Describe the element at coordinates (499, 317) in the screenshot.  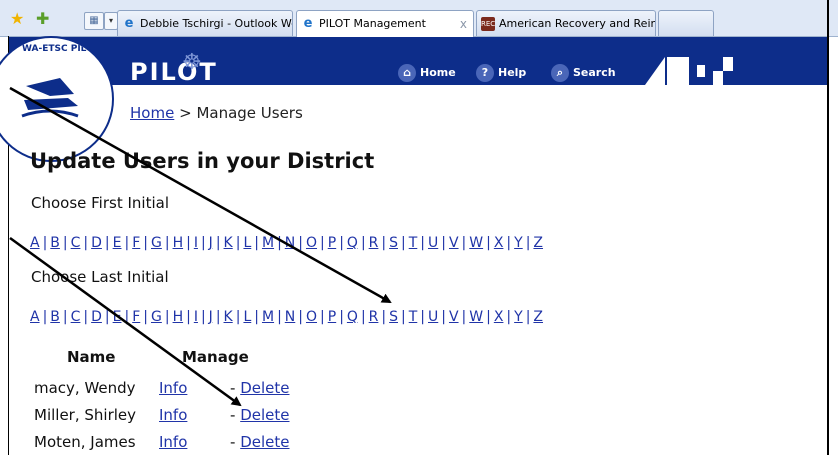
I see `last-initial-letter-link: X` at that location.